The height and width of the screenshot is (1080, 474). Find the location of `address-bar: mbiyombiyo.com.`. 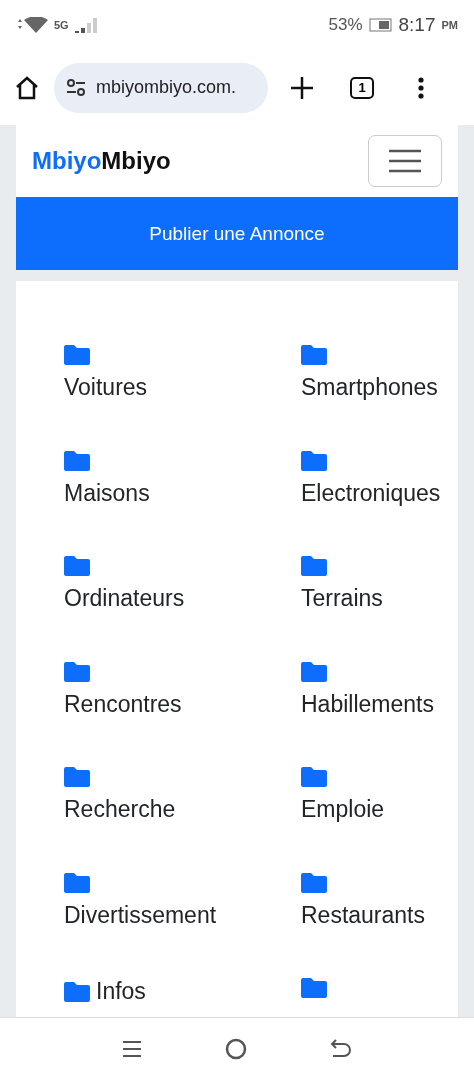

address-bar: mbiyombiyo.com. is located at coordinates (161, 87).